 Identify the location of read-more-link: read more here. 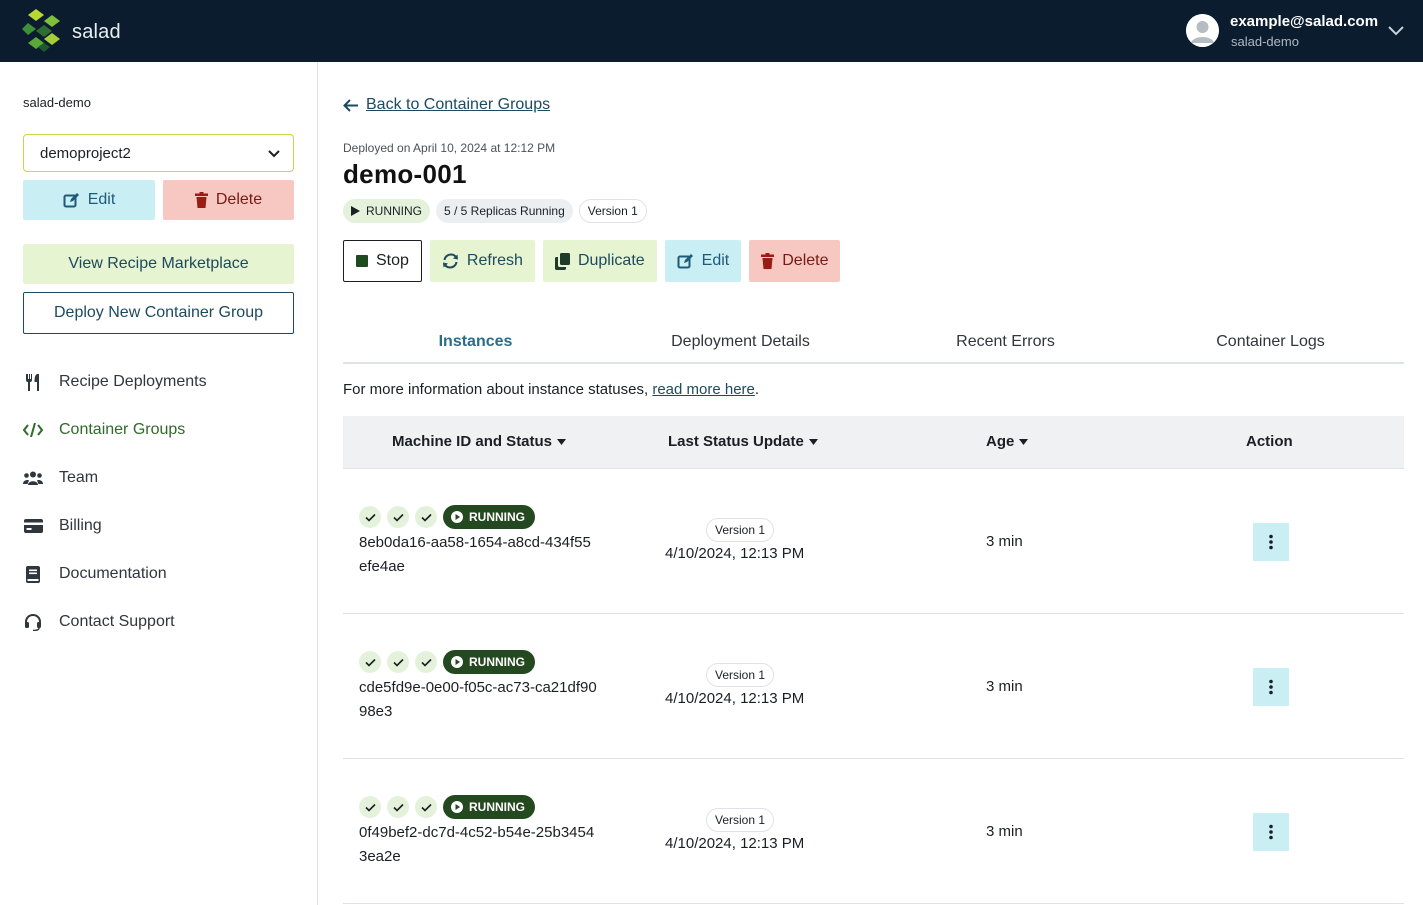
(703, 389).